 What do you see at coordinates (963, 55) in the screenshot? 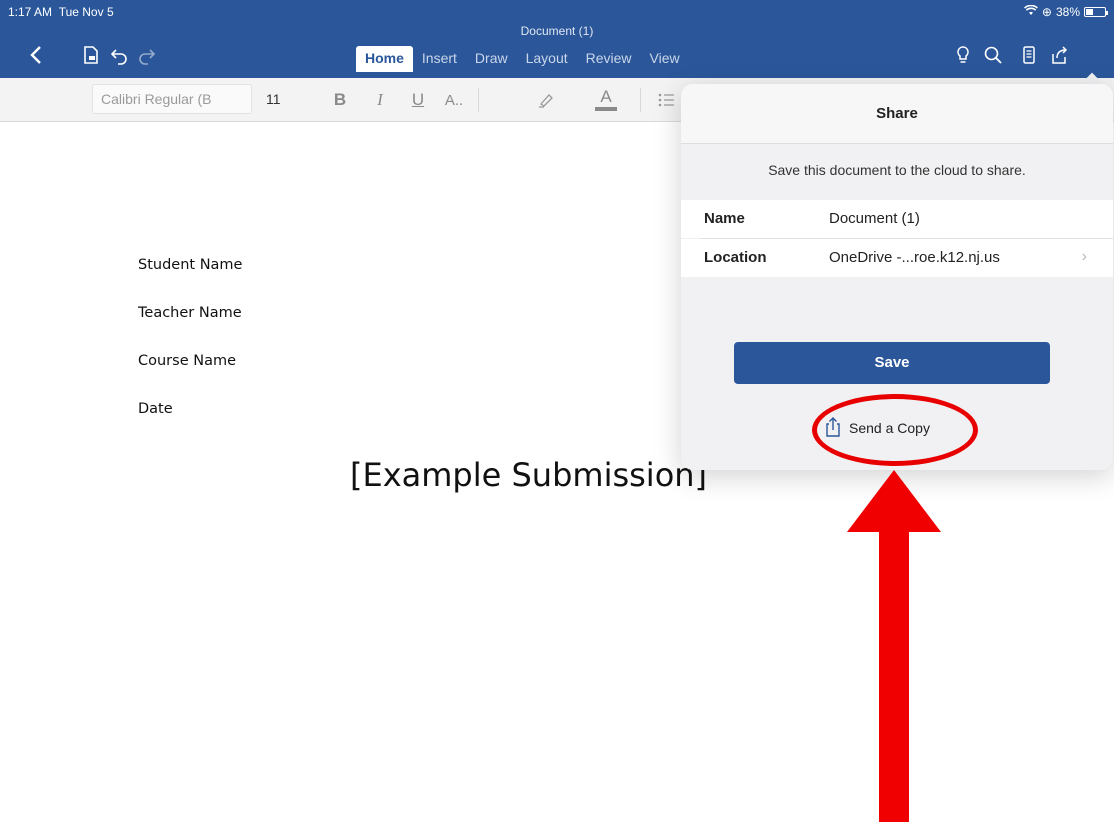
I see `lightbulb-icon` at bounding box center [963, 55].